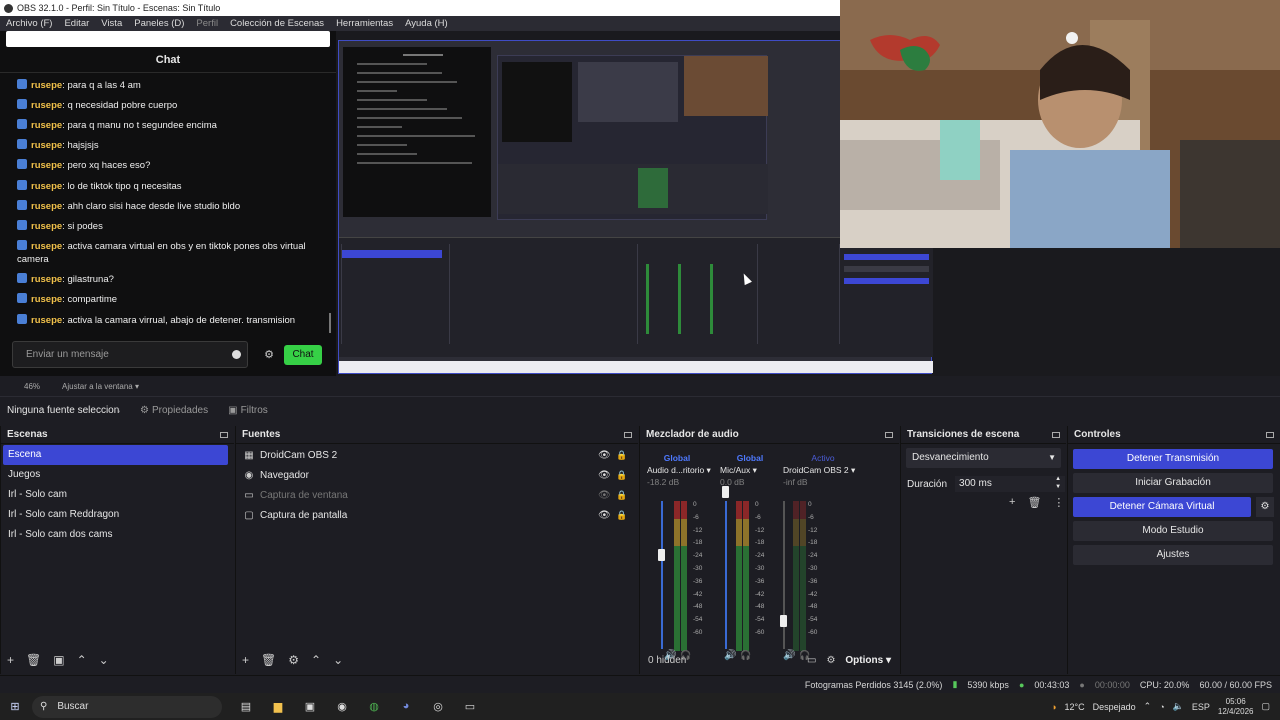 The width and height of the screenshot is (1280, 720). What do you see at coordinates (1058, 483) in the screenshot?
I see `spin-arrows-icon: ▲ ▼` at bounding box center [1058, 483].